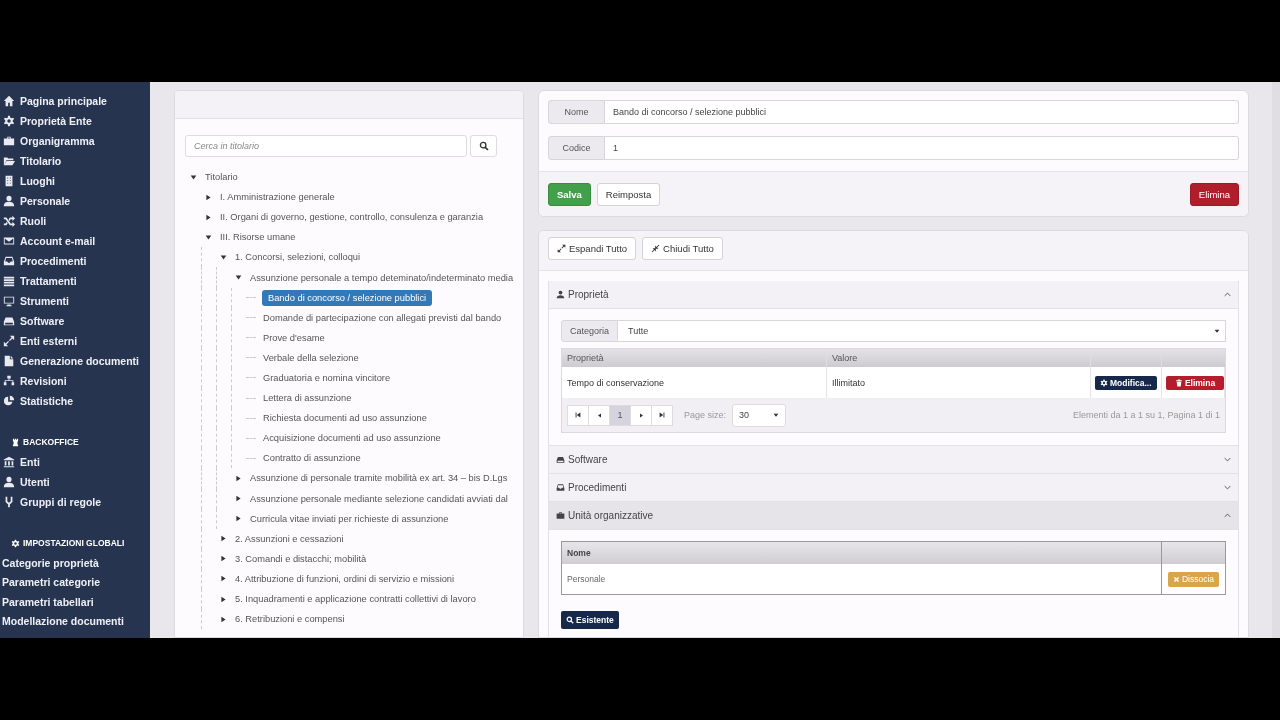 This screenshot has height=720, width=1280. I want to click on tree-item: Assunzione personale a tempo deteminato/indeterminato media, so click(384, 277).